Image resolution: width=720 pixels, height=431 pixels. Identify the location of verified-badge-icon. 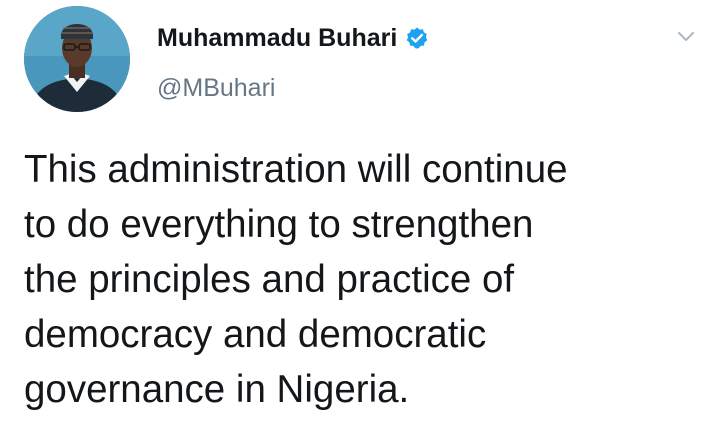
(417, 38).